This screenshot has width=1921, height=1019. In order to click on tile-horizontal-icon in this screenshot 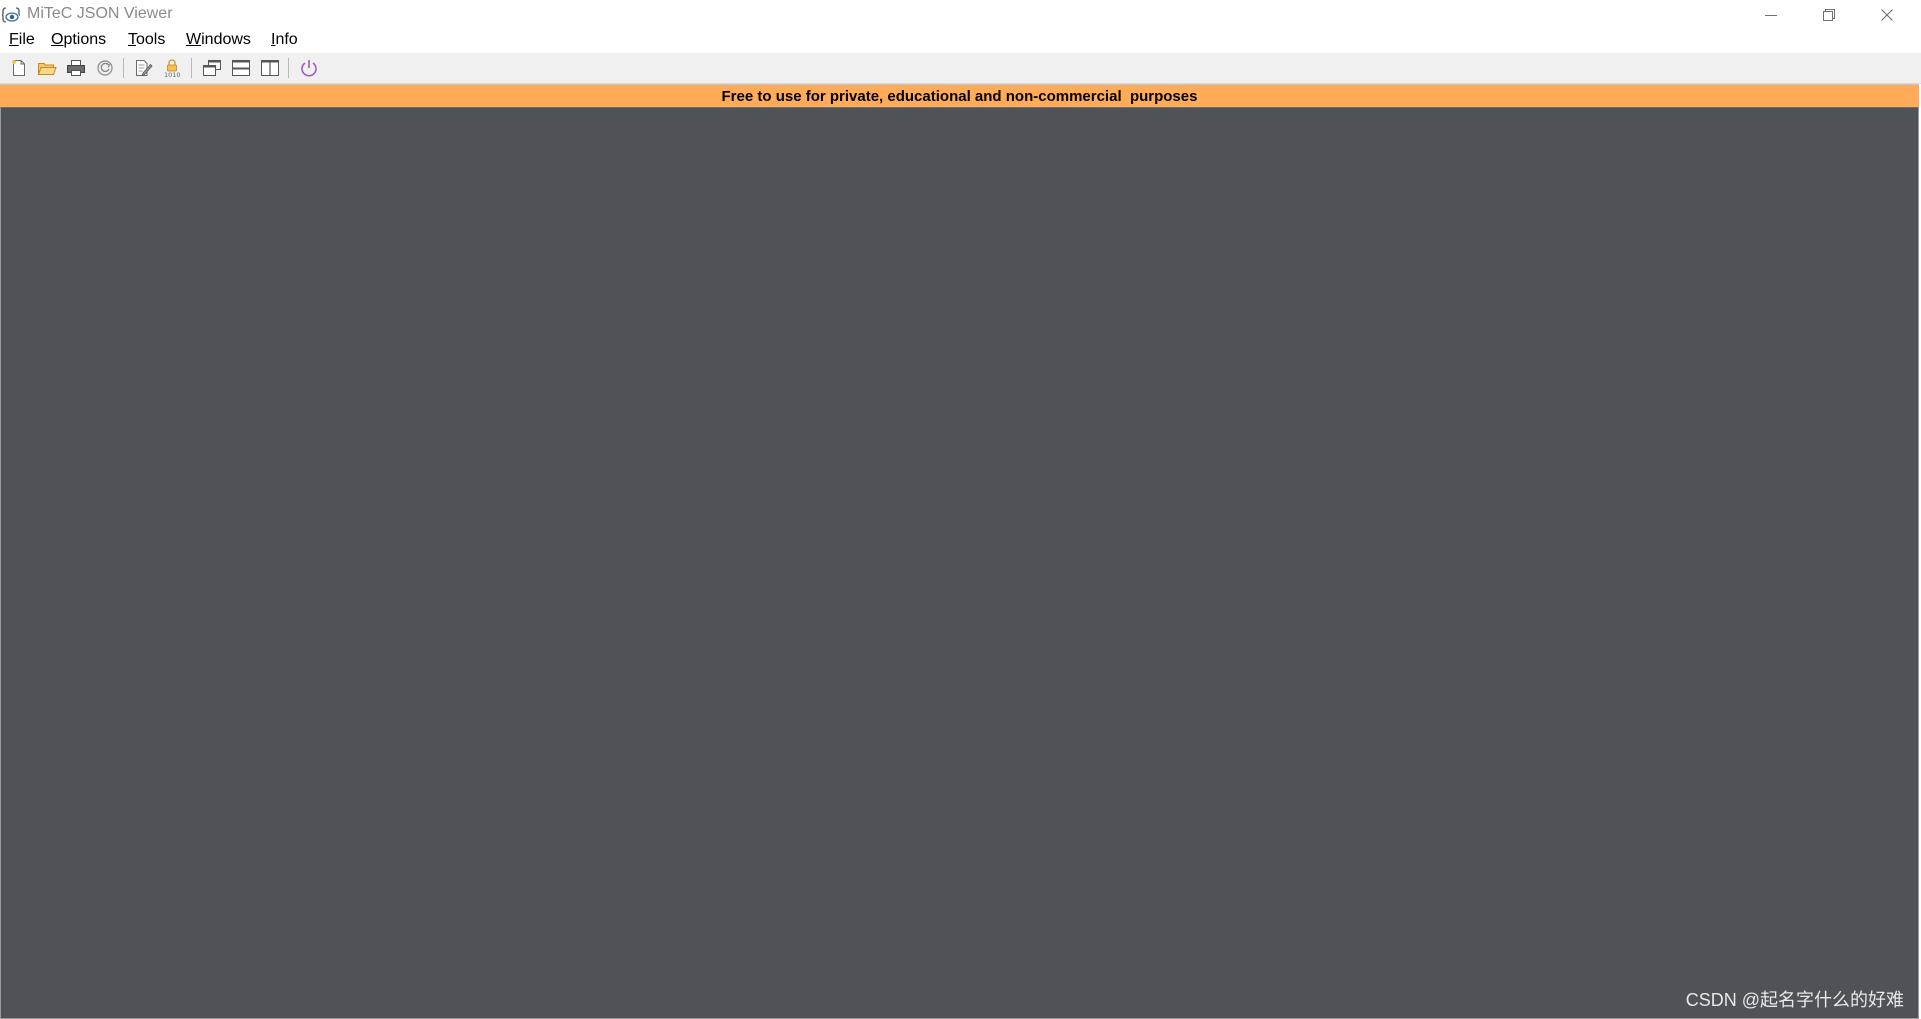, I will do `click(241, 68)`.